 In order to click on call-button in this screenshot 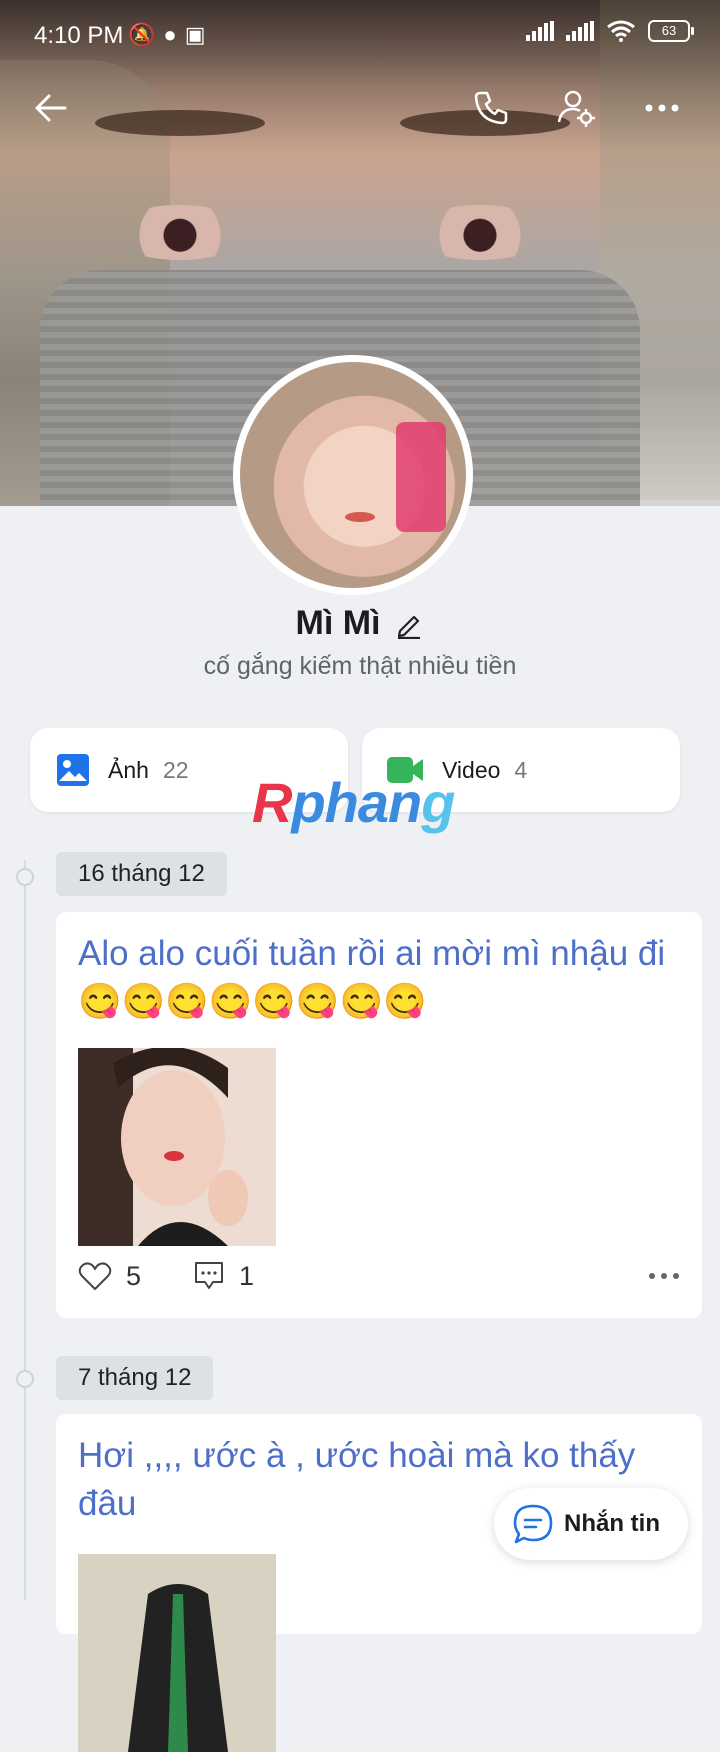, I will do `click(491, 108)`.